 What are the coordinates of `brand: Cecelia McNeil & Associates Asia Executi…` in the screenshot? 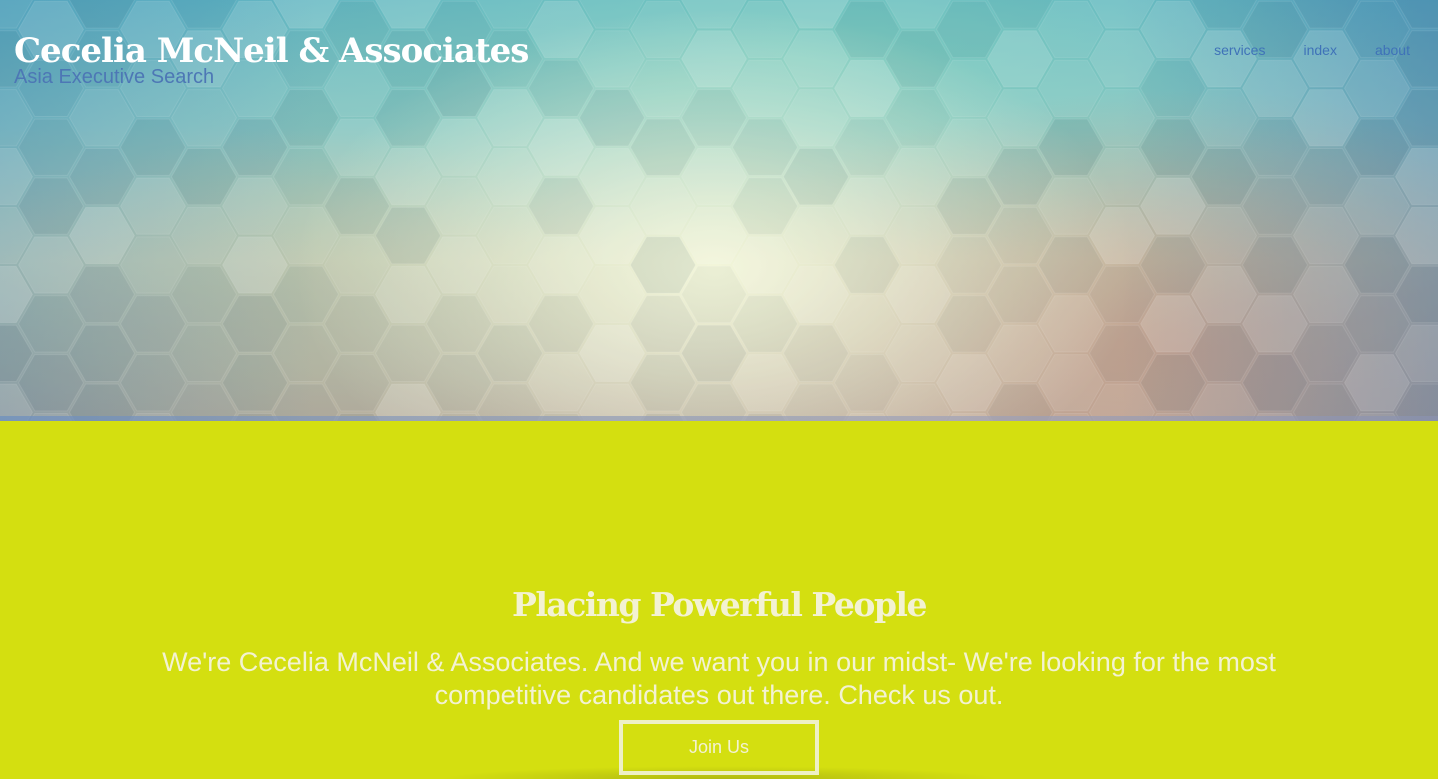 It's located at (271, 58).